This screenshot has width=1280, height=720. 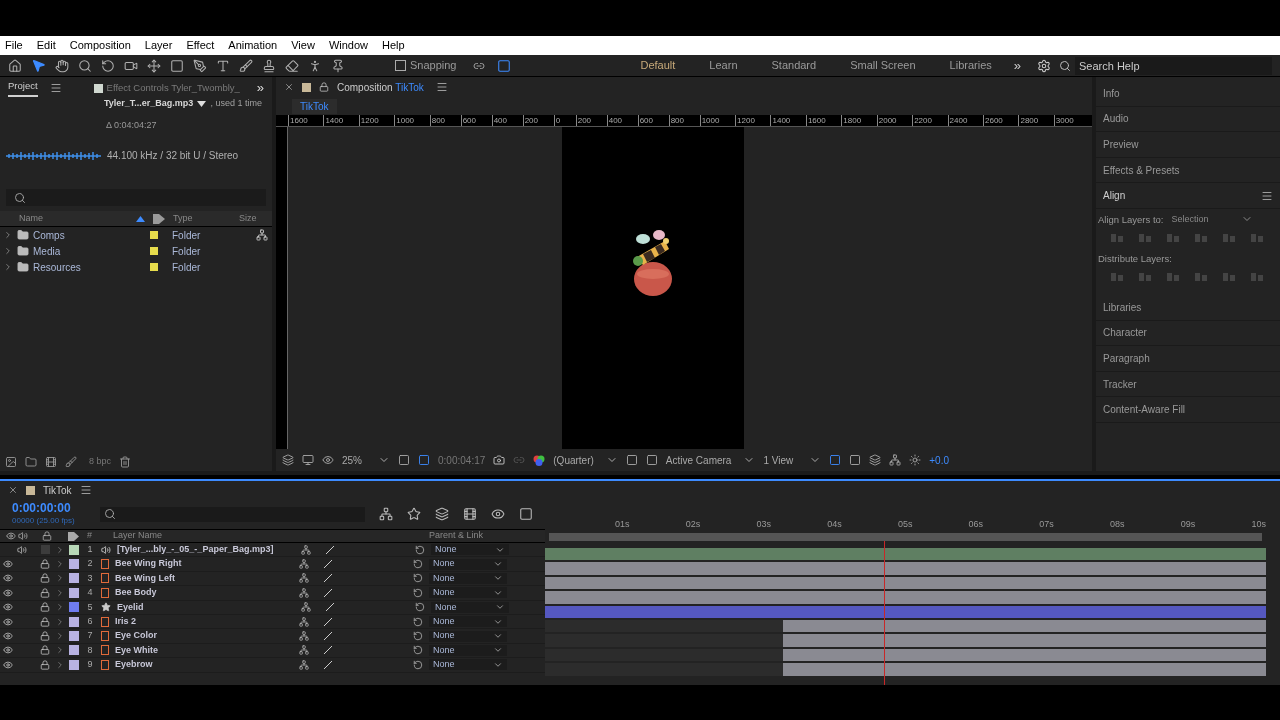 I want to click on grid-icon, so click(x=503, y=65).